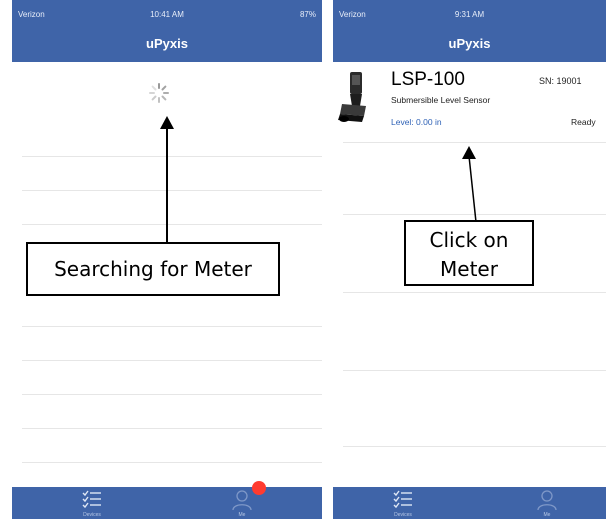 The image size is (606, 519). What do you see at coordinates (352, 97) in the screenshot?
I see `level-sensor-icon` at bounding box center [352, 97].